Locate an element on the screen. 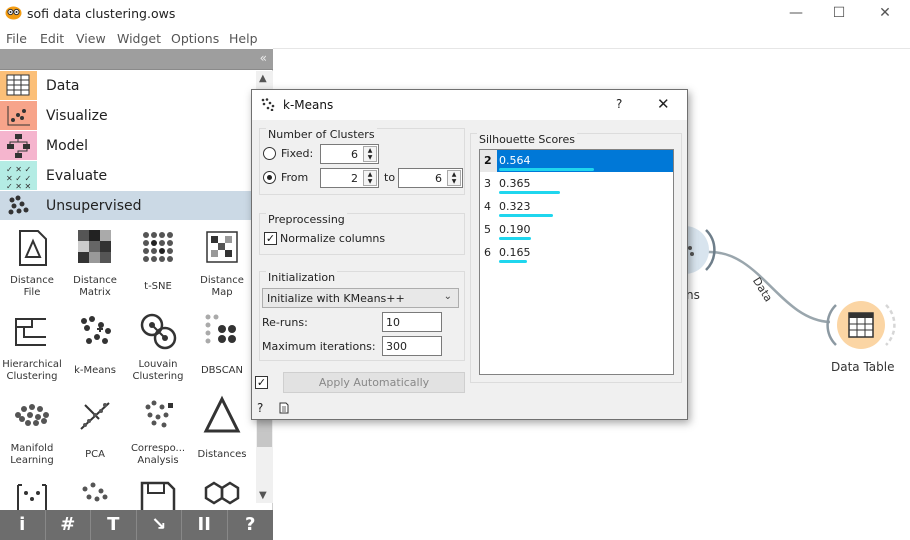 This screenshot has width=910, height=540. category-unsupervised: Unsupervised is located at coordinates (128, 206).